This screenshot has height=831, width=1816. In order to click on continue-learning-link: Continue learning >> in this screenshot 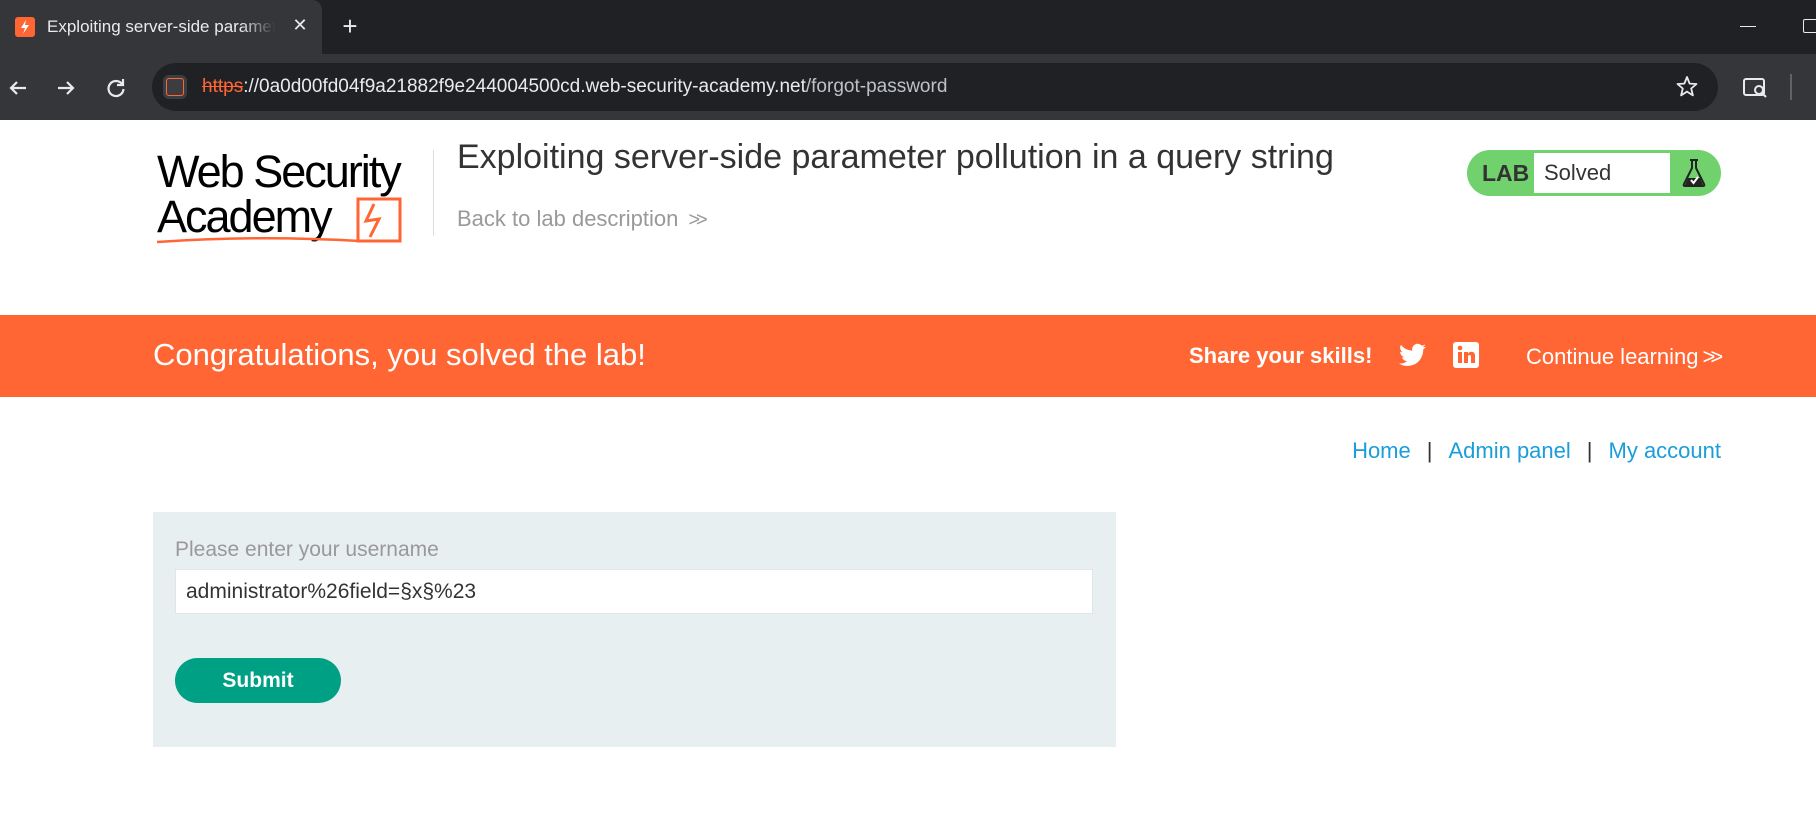, I will do `click(1624, 357)`.